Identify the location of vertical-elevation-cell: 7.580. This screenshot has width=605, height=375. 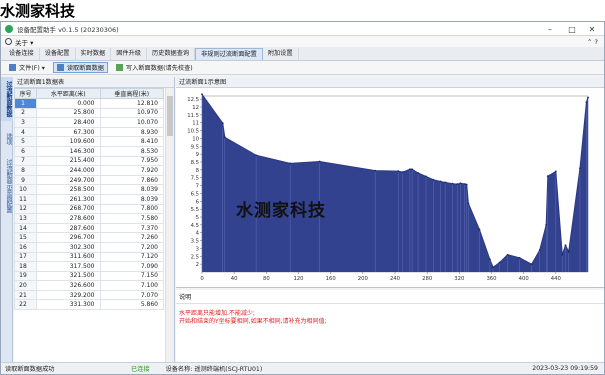
(131, 218).